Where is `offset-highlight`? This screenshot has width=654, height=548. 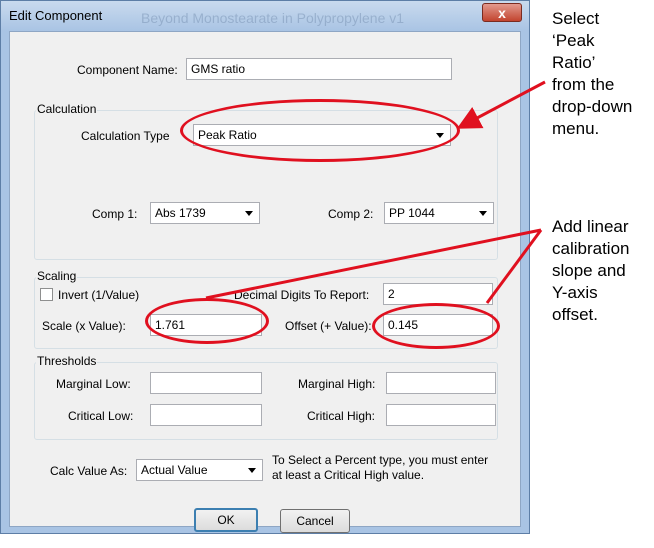 offset-highlight is located at coordinates (436, 326).